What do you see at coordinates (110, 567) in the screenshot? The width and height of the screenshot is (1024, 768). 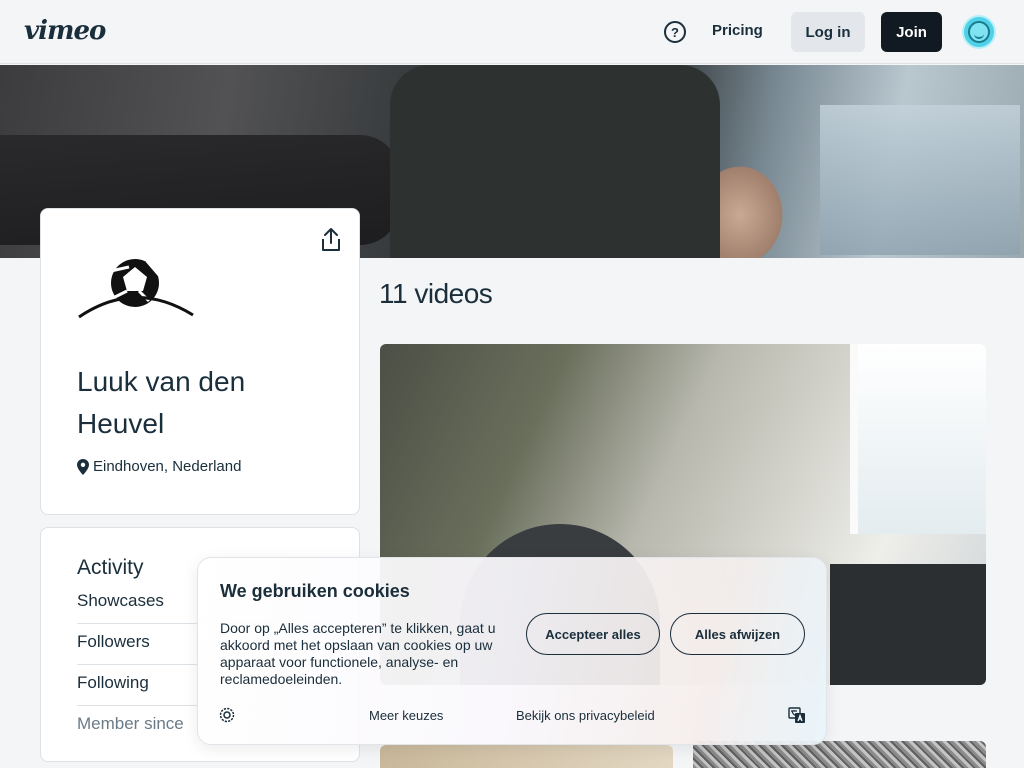 I see `activity-title: Activity` at bounding box center [110, 567].